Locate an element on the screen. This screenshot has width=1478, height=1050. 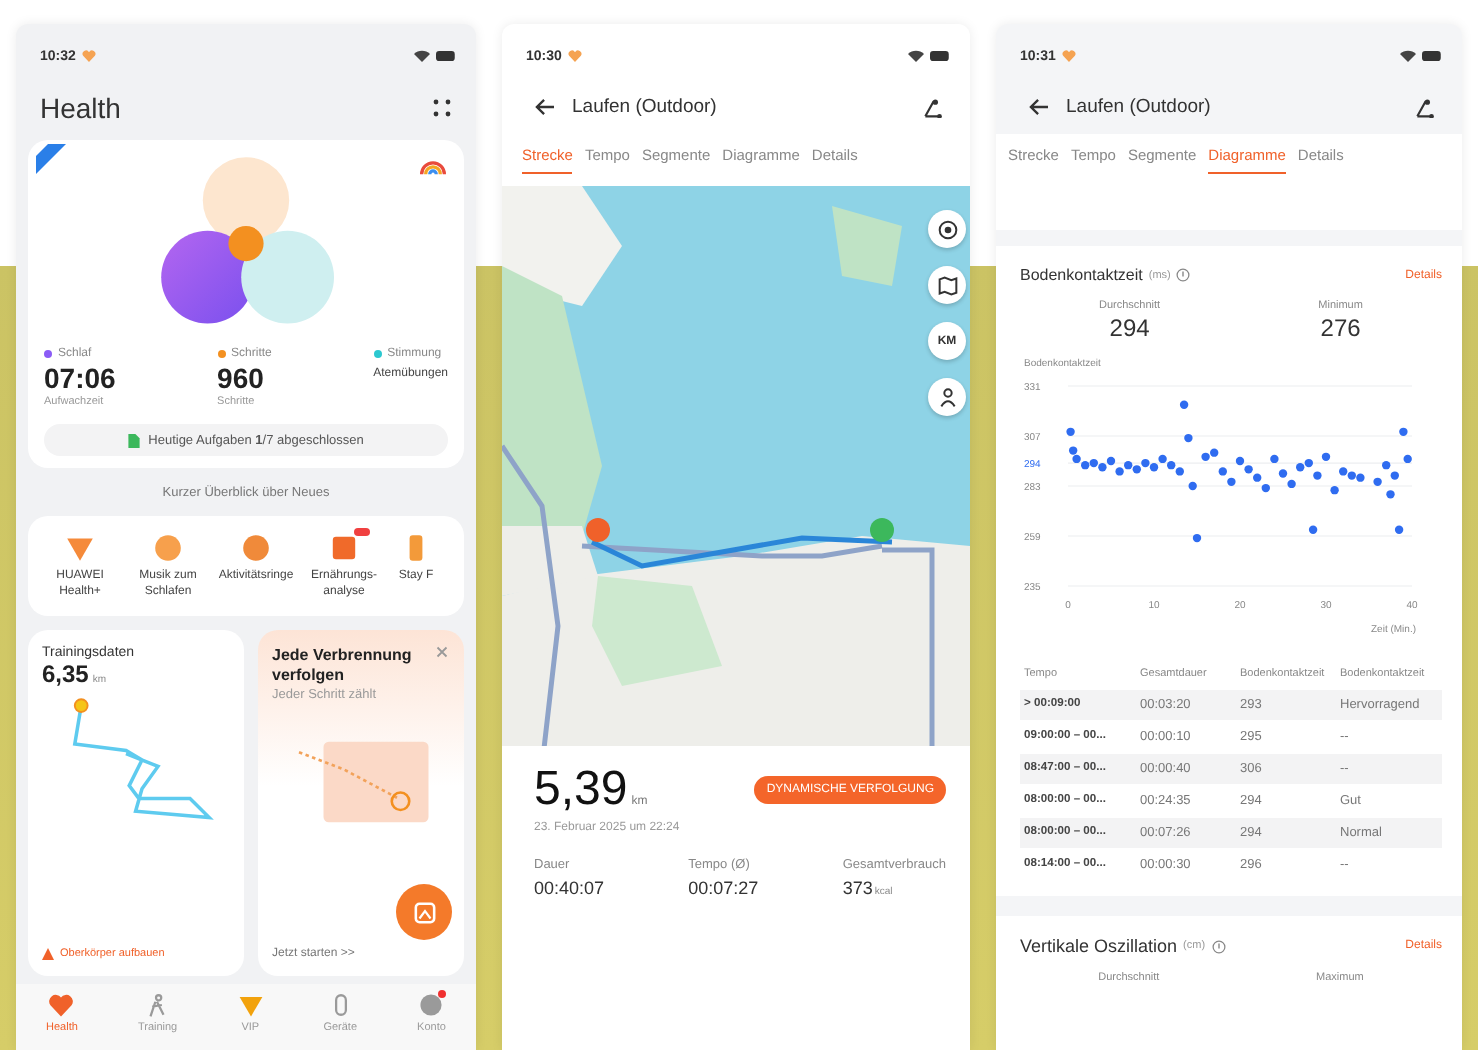
corner-ribbon is located at coordinates (54, 162).